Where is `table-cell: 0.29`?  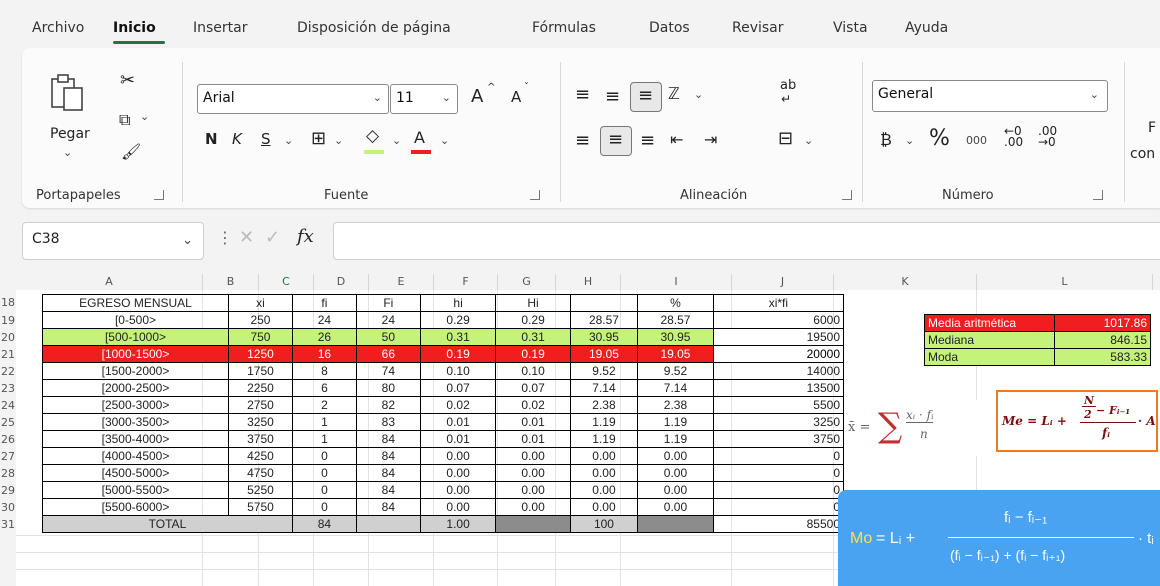
table-cell: 0.29 is located at coordinates (533, 320).